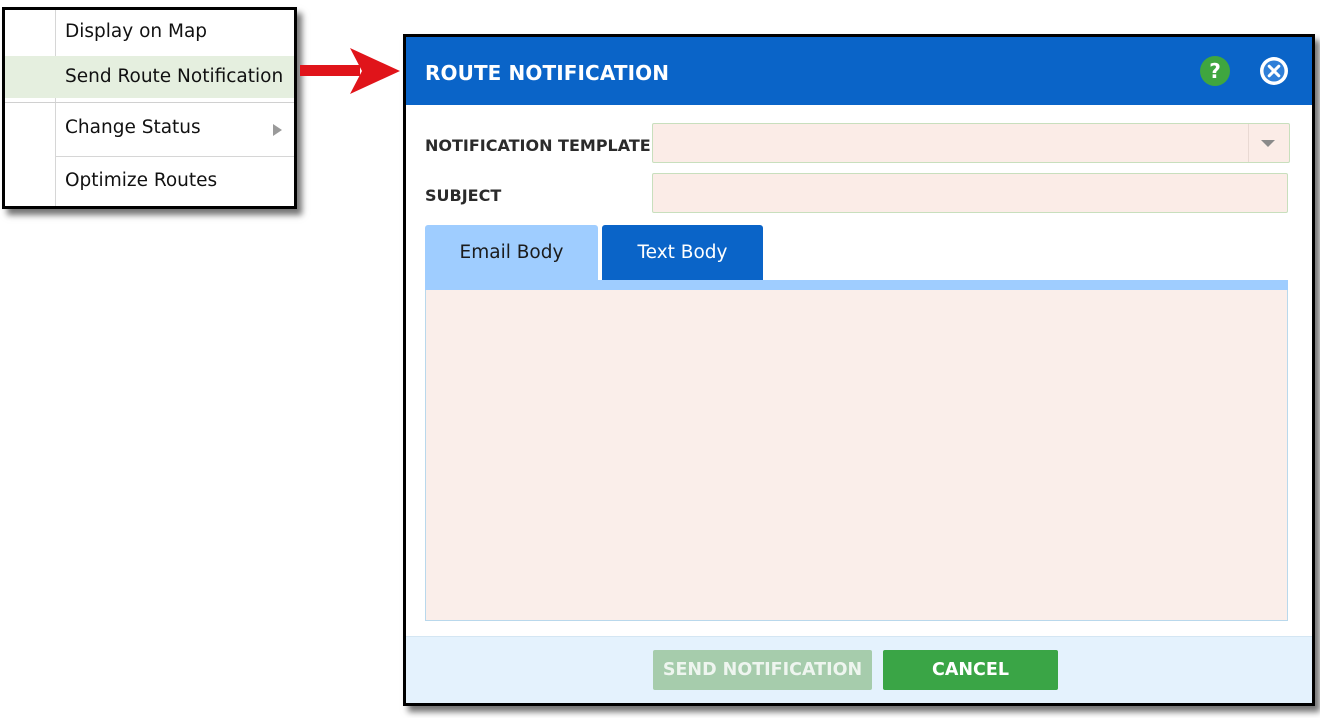  I want to click on menu-item-optimize-routes: Optimize Routes, so click(149, 181).